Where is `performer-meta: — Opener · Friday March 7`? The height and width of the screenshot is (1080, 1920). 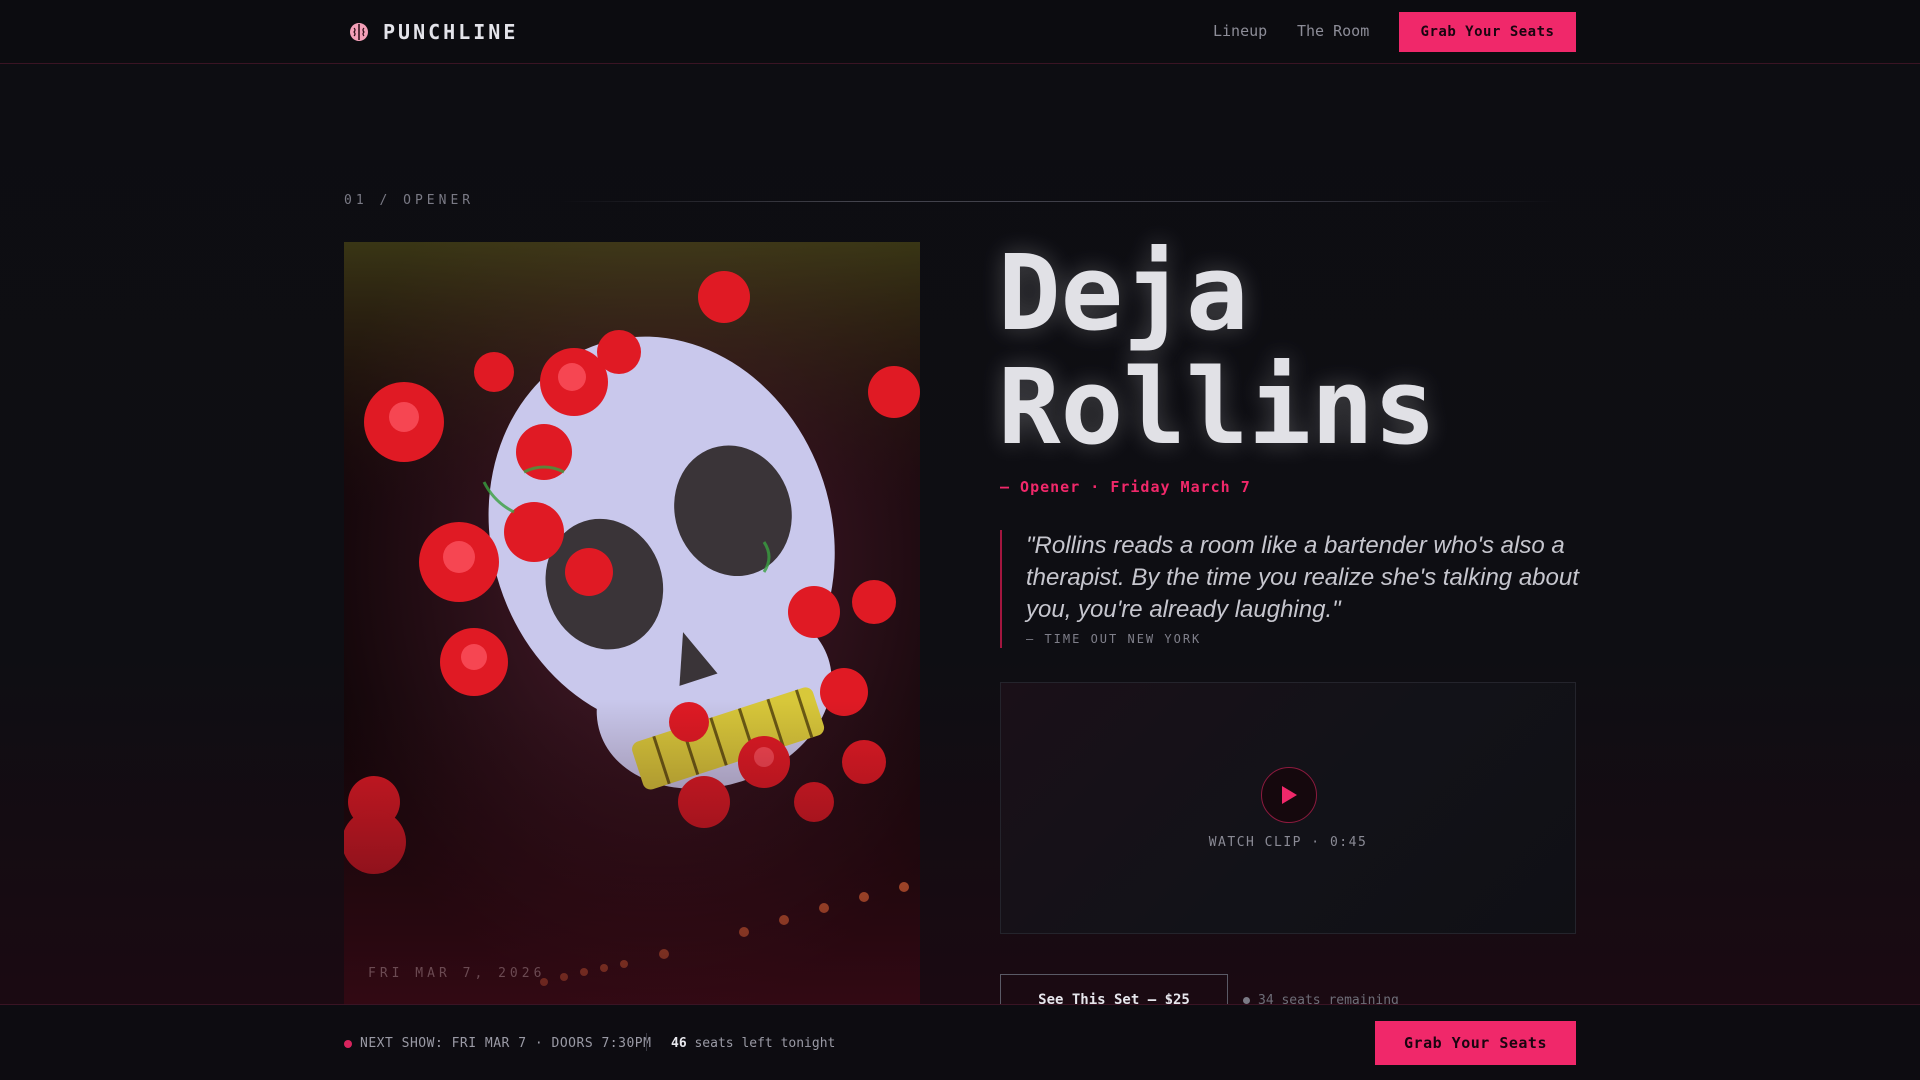 performer-meta: — Opener · Friday March 7 is located at coordinates (1125, 487).